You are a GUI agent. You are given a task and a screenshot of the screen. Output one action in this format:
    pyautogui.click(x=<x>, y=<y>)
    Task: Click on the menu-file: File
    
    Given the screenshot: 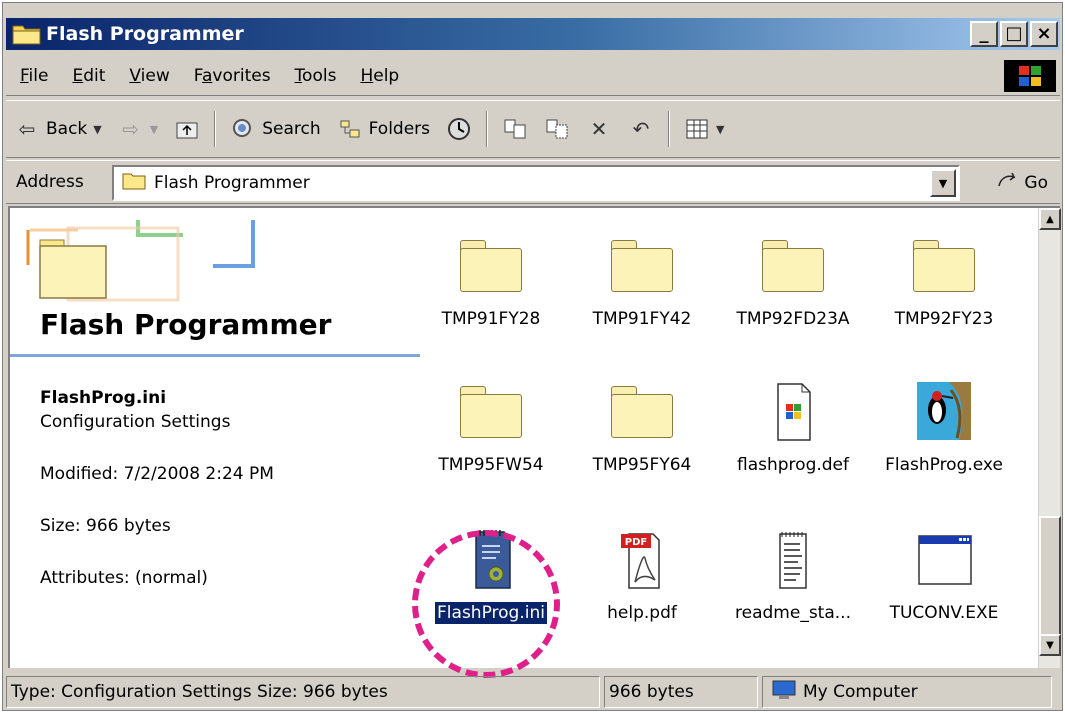 What is the action you would take?
    pyautogui.click(x=34, y=76)
    